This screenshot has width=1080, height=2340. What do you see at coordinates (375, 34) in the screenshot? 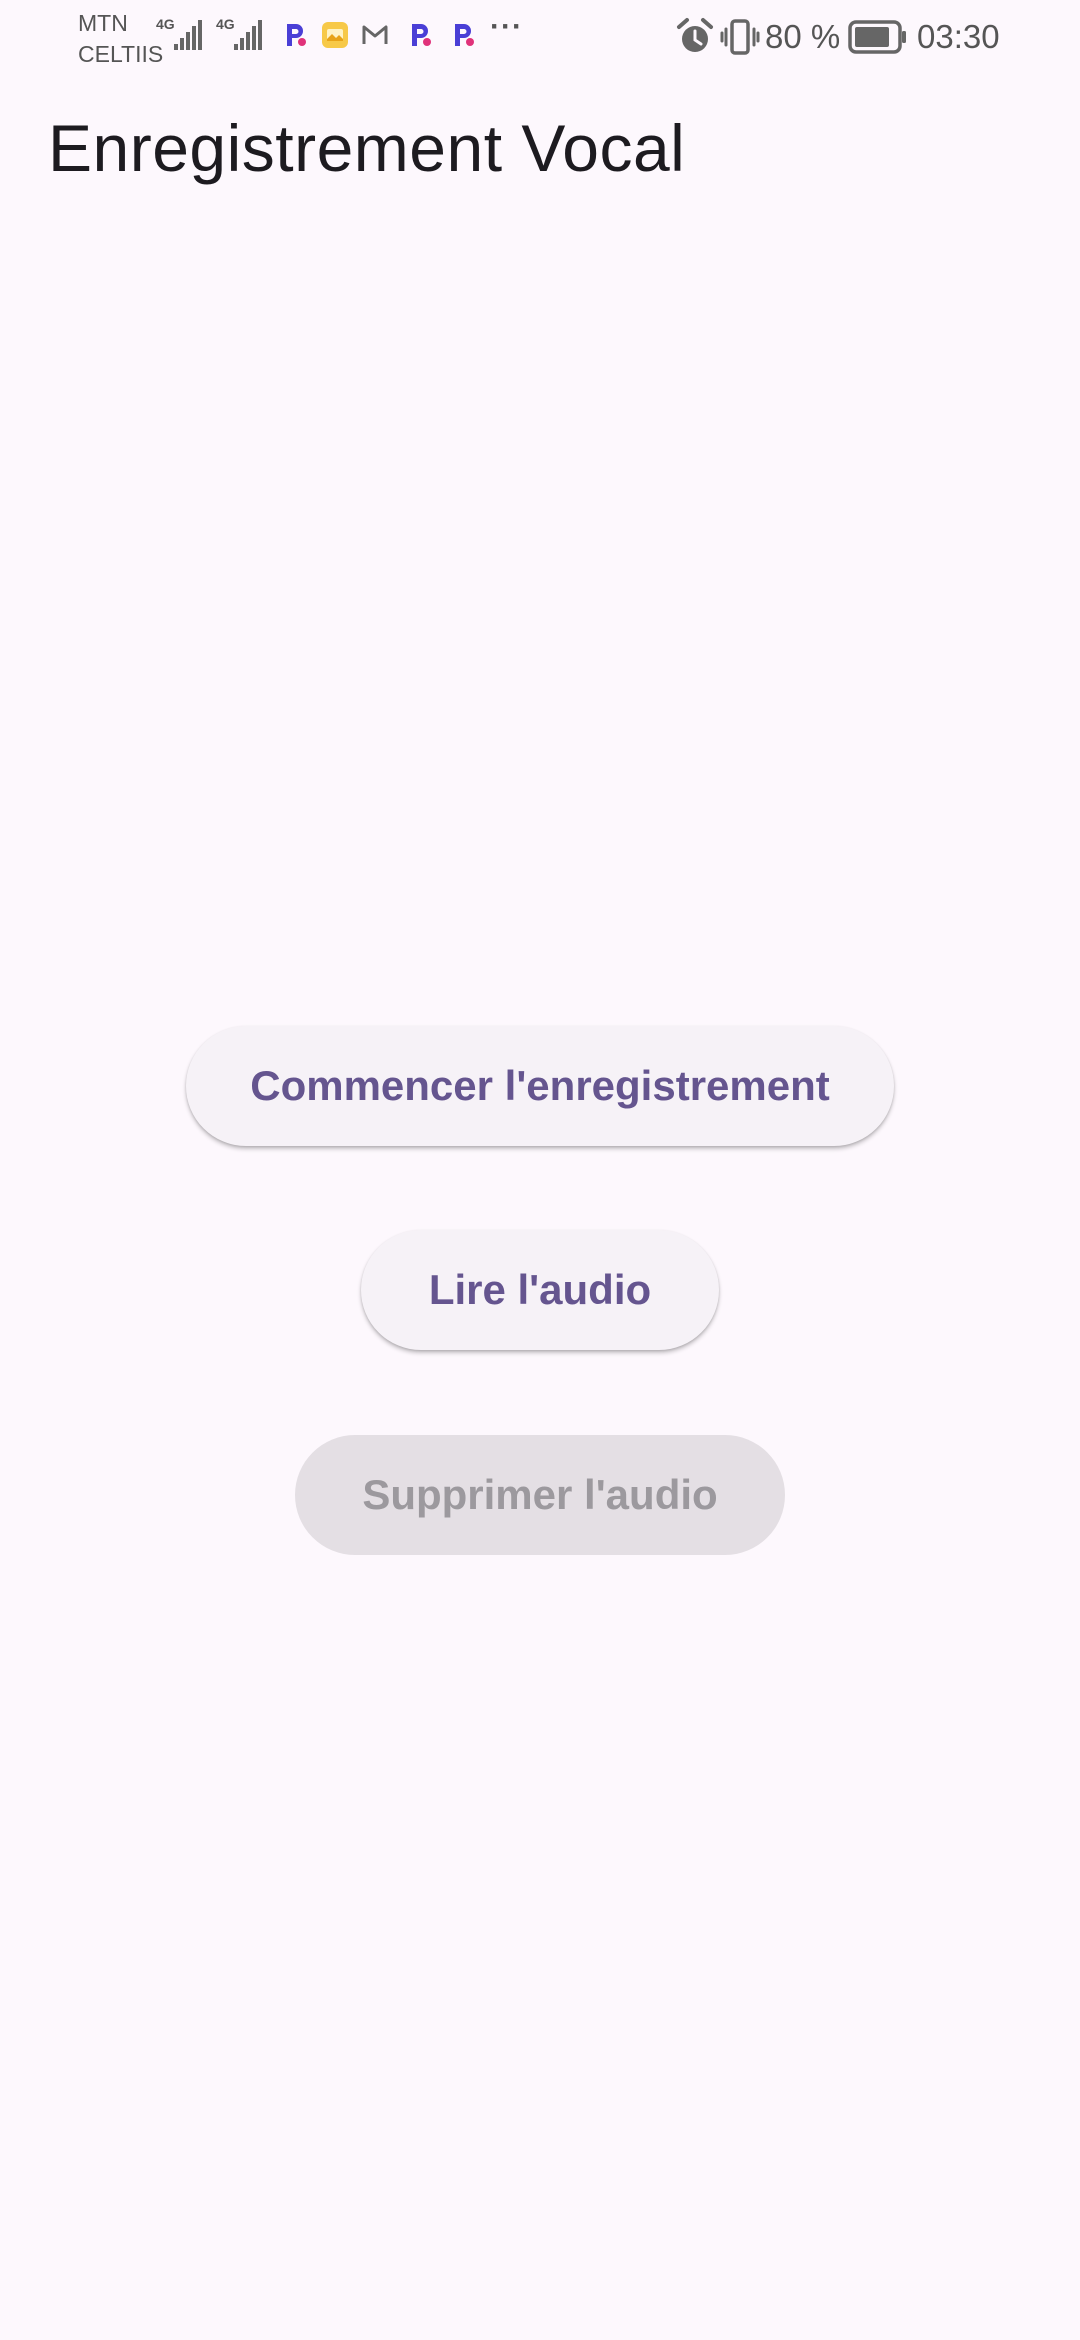
I see `gmail-icon` at bounding box center [375, 34].